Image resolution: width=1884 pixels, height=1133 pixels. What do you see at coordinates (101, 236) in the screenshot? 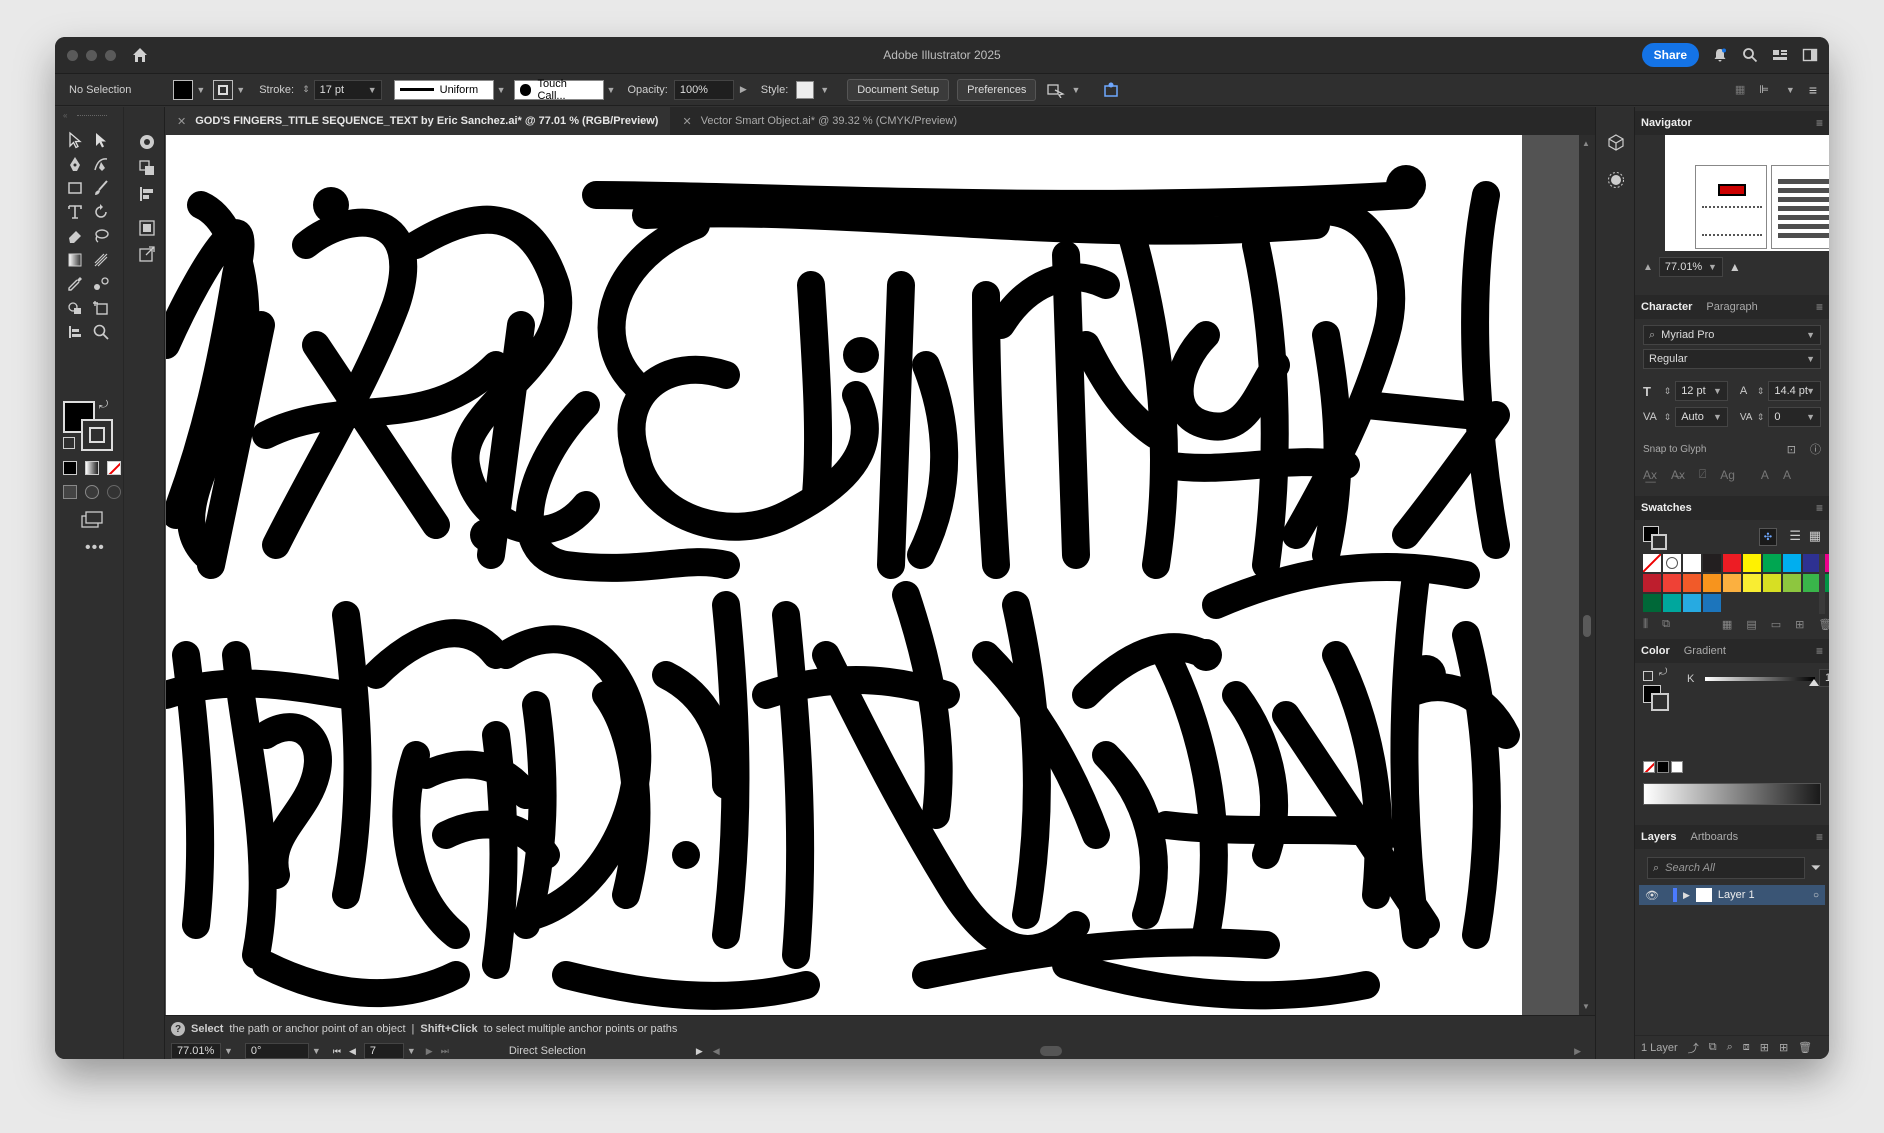
I see `lasso-tool-icon` at bounding box center [101, 236].